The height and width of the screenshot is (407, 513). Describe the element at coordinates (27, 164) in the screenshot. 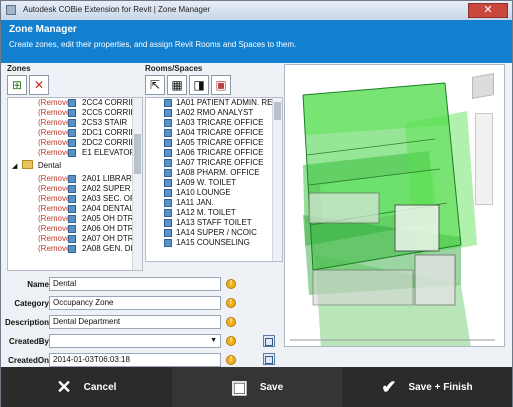

I see `folder-icon` at that location.